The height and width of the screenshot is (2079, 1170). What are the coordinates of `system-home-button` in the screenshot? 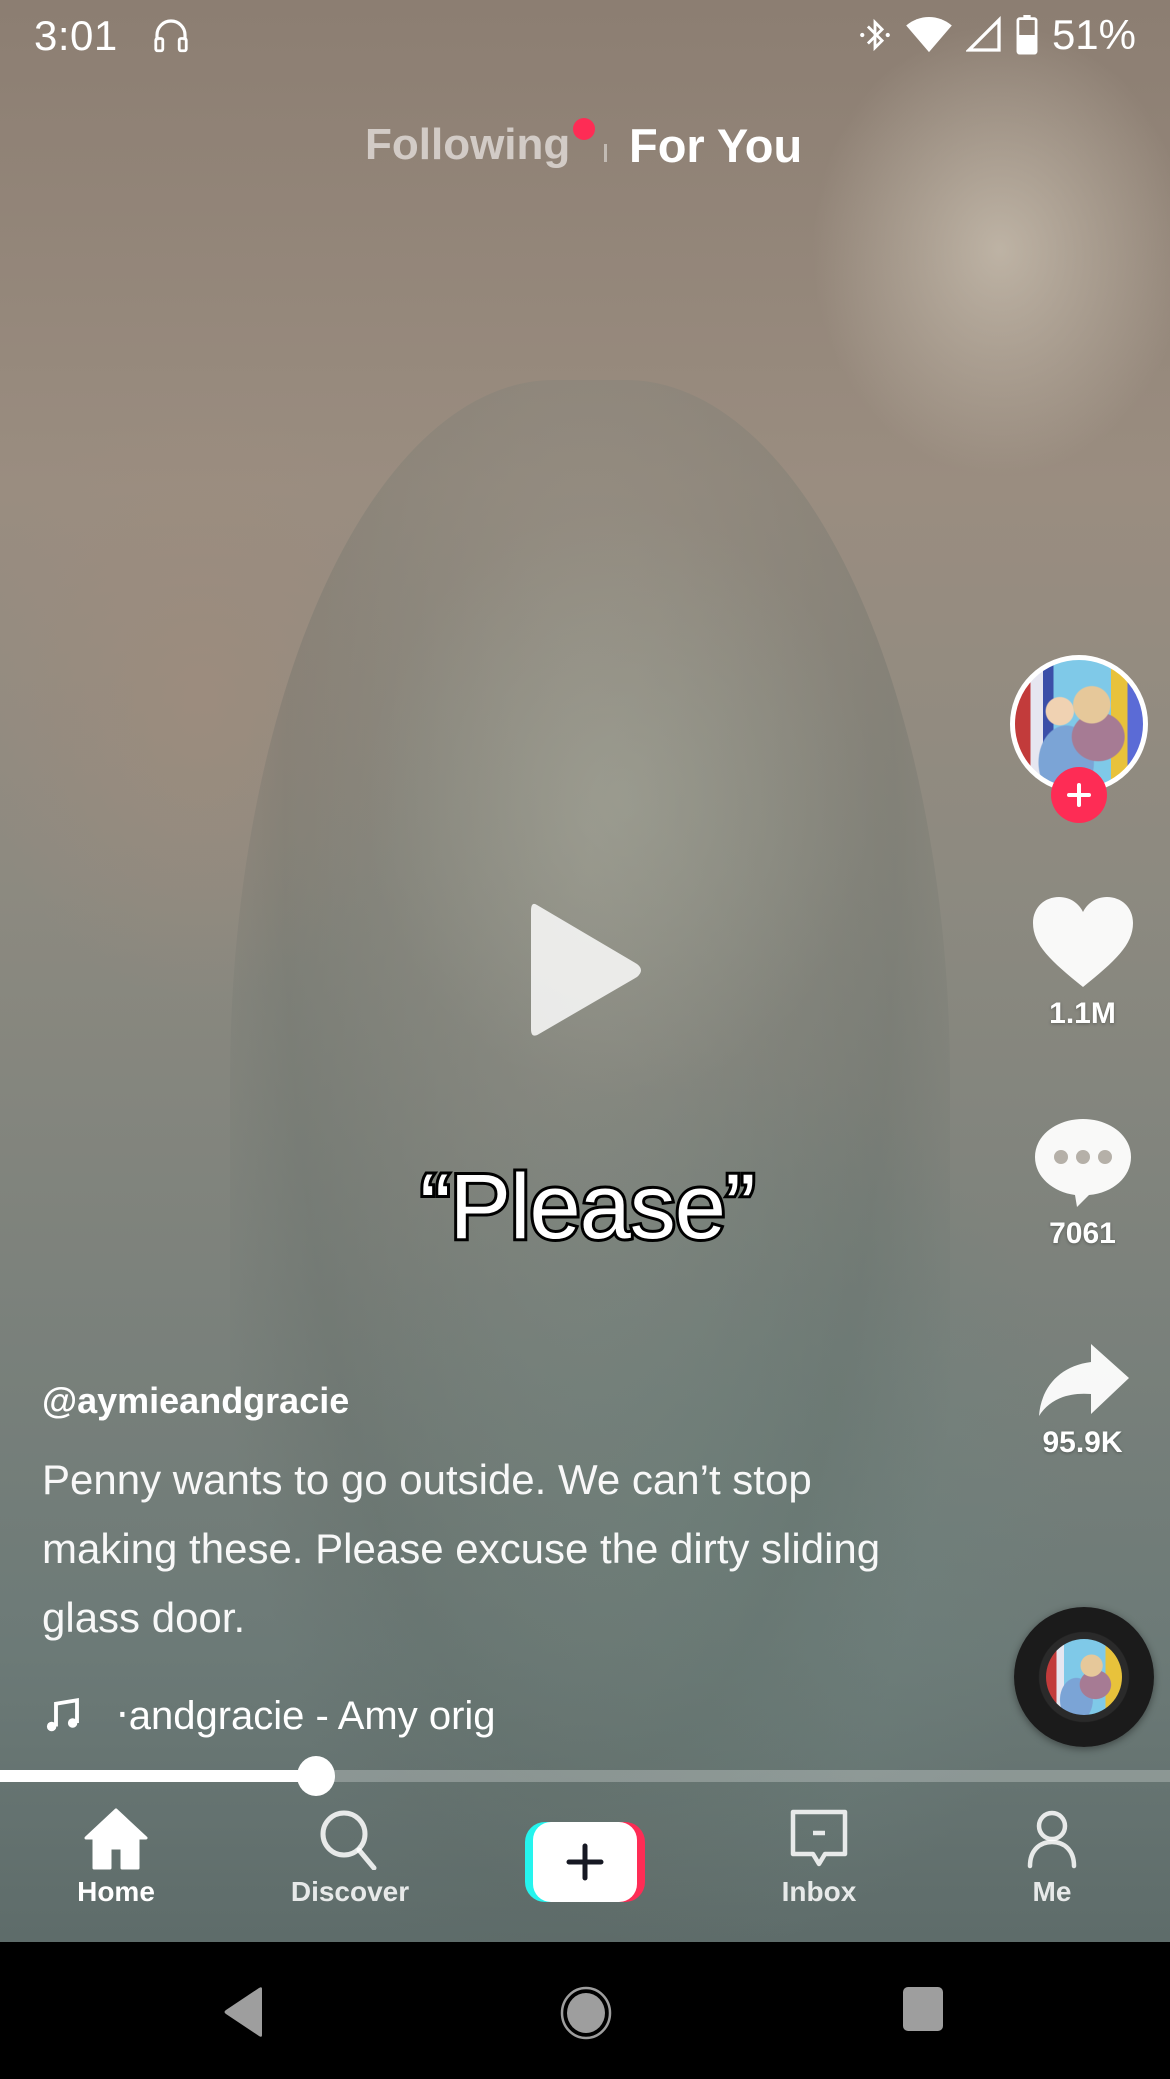 It's located at (586, 2015).